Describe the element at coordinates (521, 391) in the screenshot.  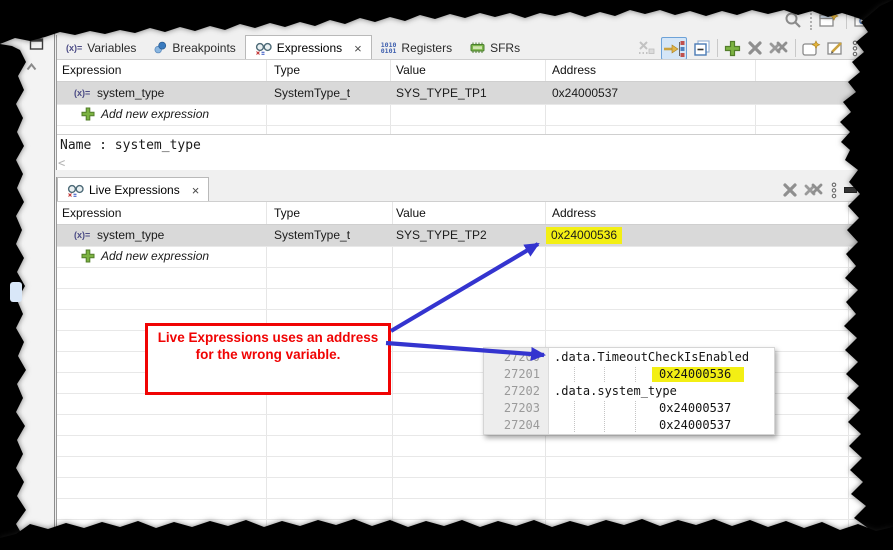
I see `line-number: 27202` at that location.